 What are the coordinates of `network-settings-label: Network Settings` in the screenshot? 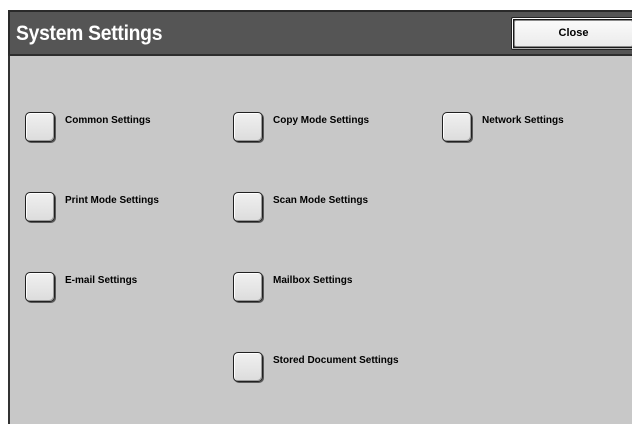 It's located at (523, 120).